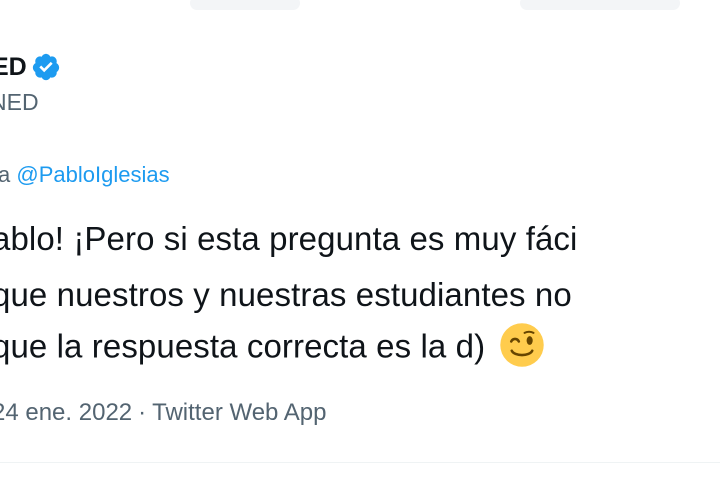  I want to click on reply-context: a @PabloIglesias, so click(85, 175).